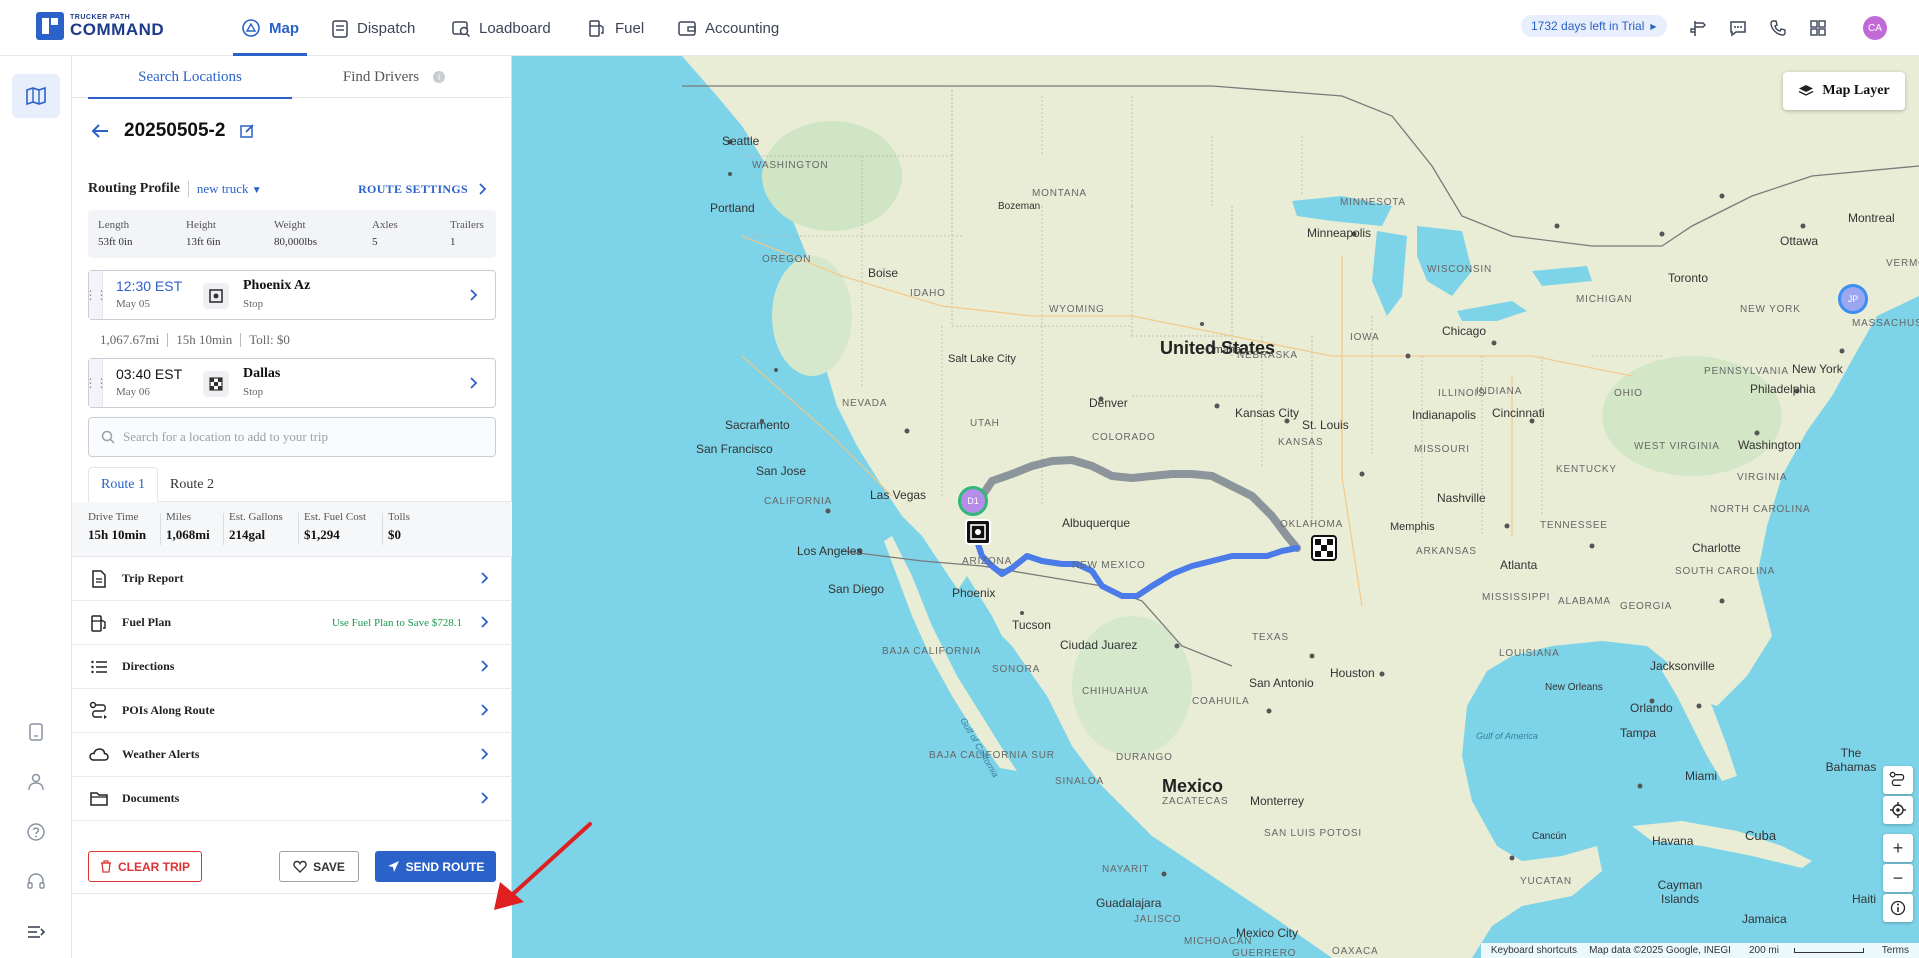 The image size is (1919, 958). What do you see at coordinates (394, 534) in the screenshot?
I see `summary-value: $0` at bounding box center [394, 534].